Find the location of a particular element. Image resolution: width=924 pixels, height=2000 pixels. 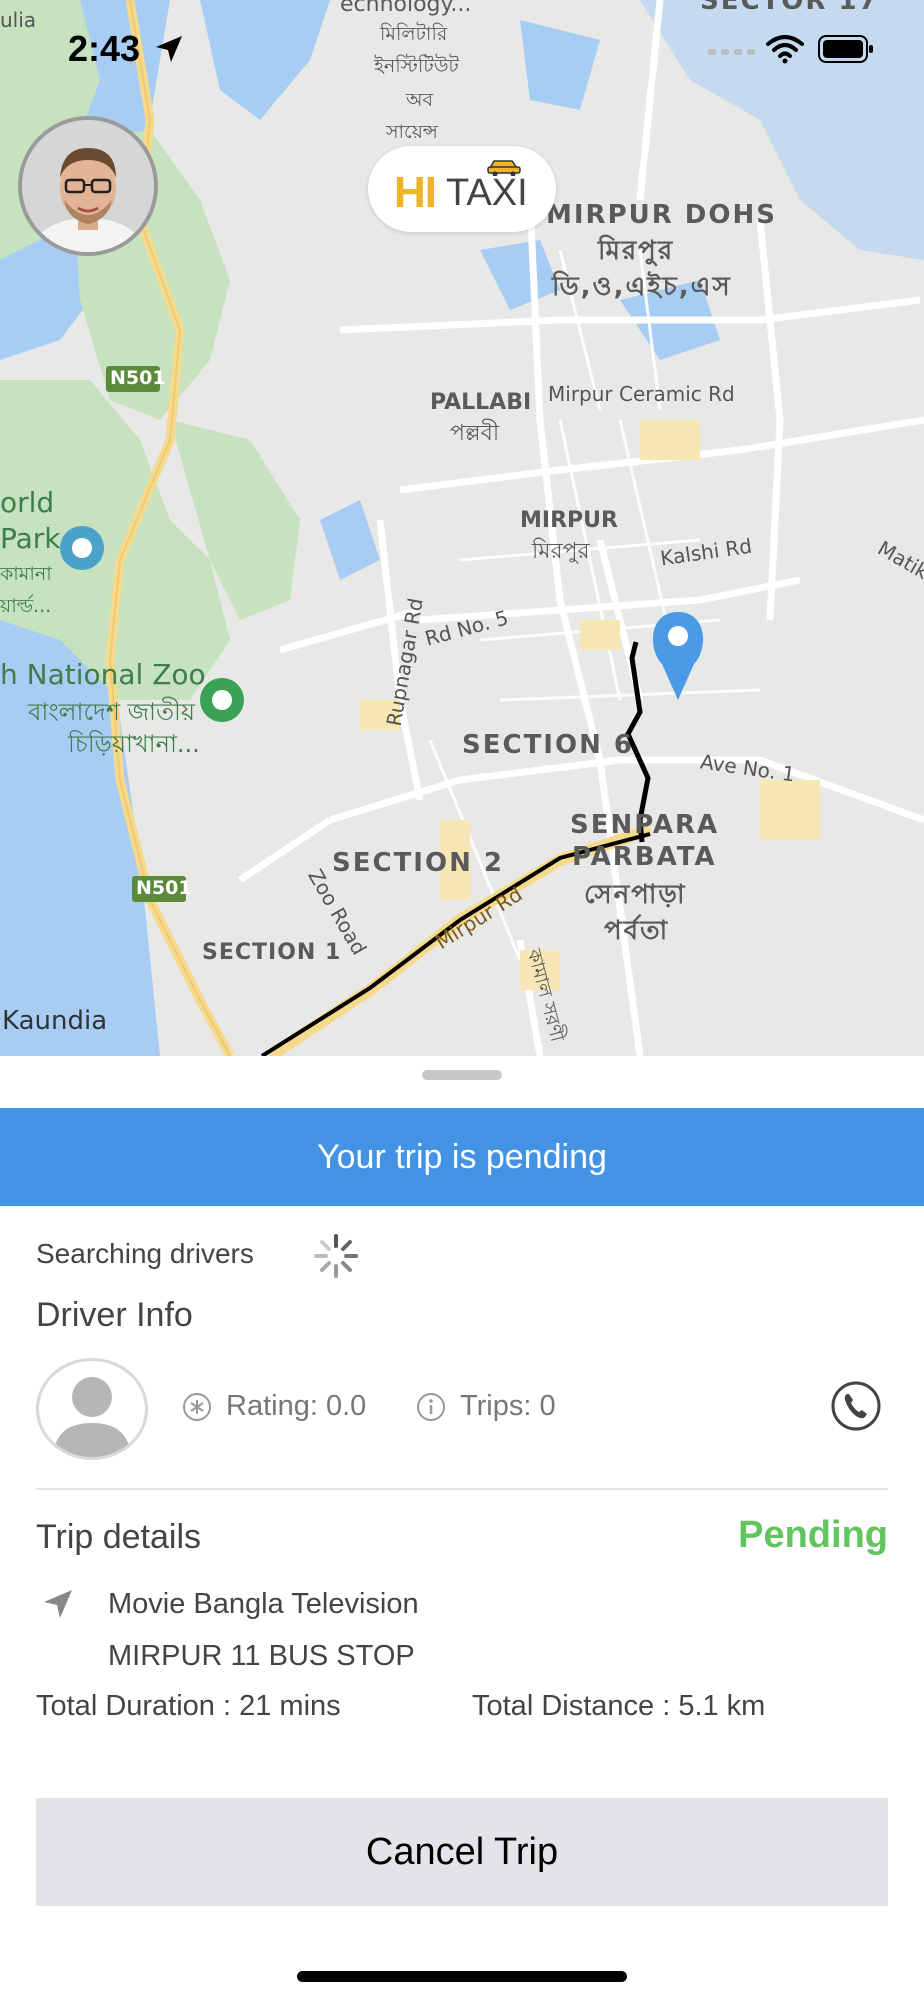

map-label: PALLABI is located at coordinates (481, 402).